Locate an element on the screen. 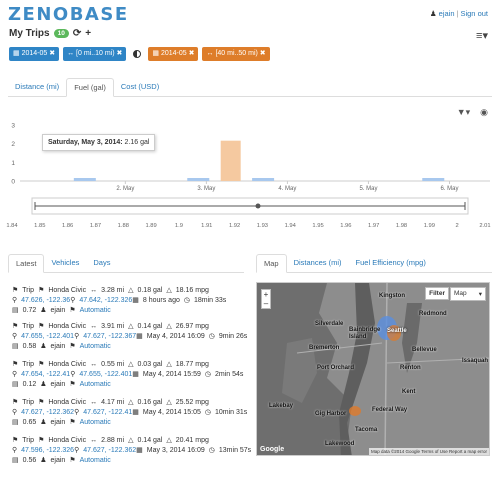 The image size is (500, 485). navigator-tick-label: 1.88 is located at coordinates (123, 226).